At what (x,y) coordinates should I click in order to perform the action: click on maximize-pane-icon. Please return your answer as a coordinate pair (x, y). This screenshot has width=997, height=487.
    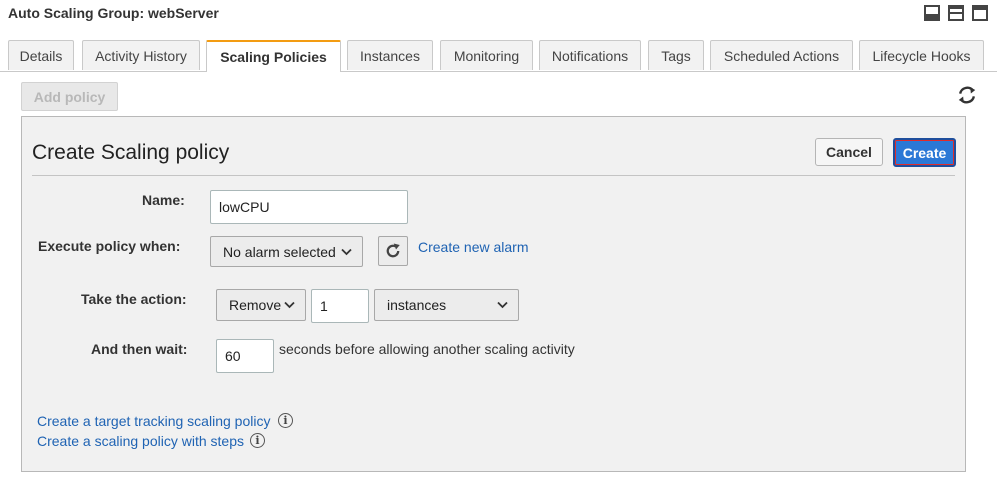
    Looking at the image, I should click on (980, 13).